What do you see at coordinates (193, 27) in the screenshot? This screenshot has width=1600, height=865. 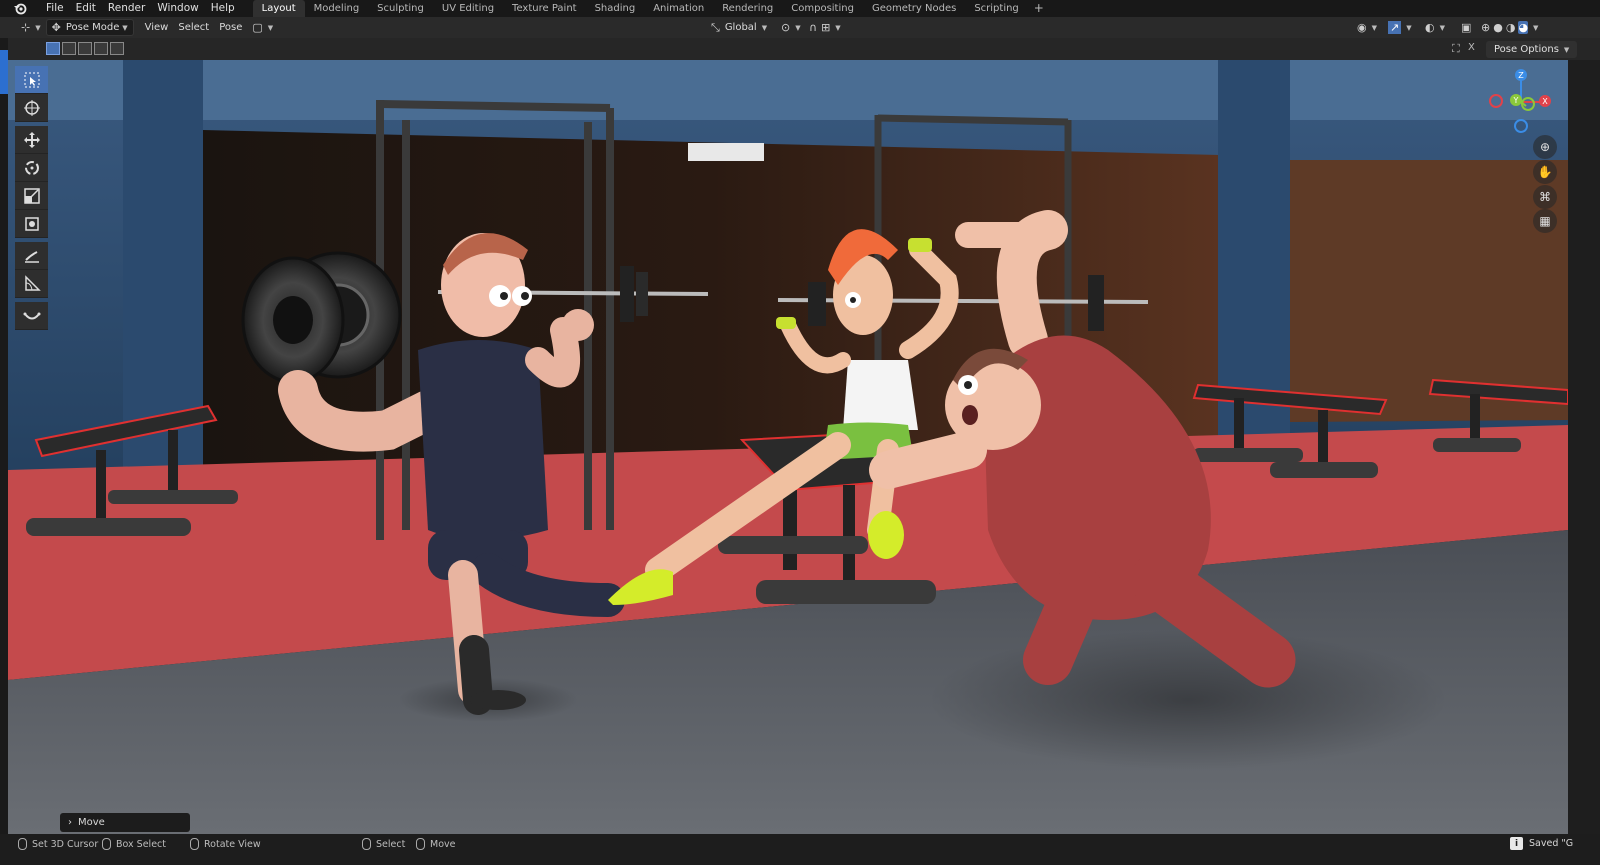 I see `select-menu: Select` at bounding box center [193, 27].